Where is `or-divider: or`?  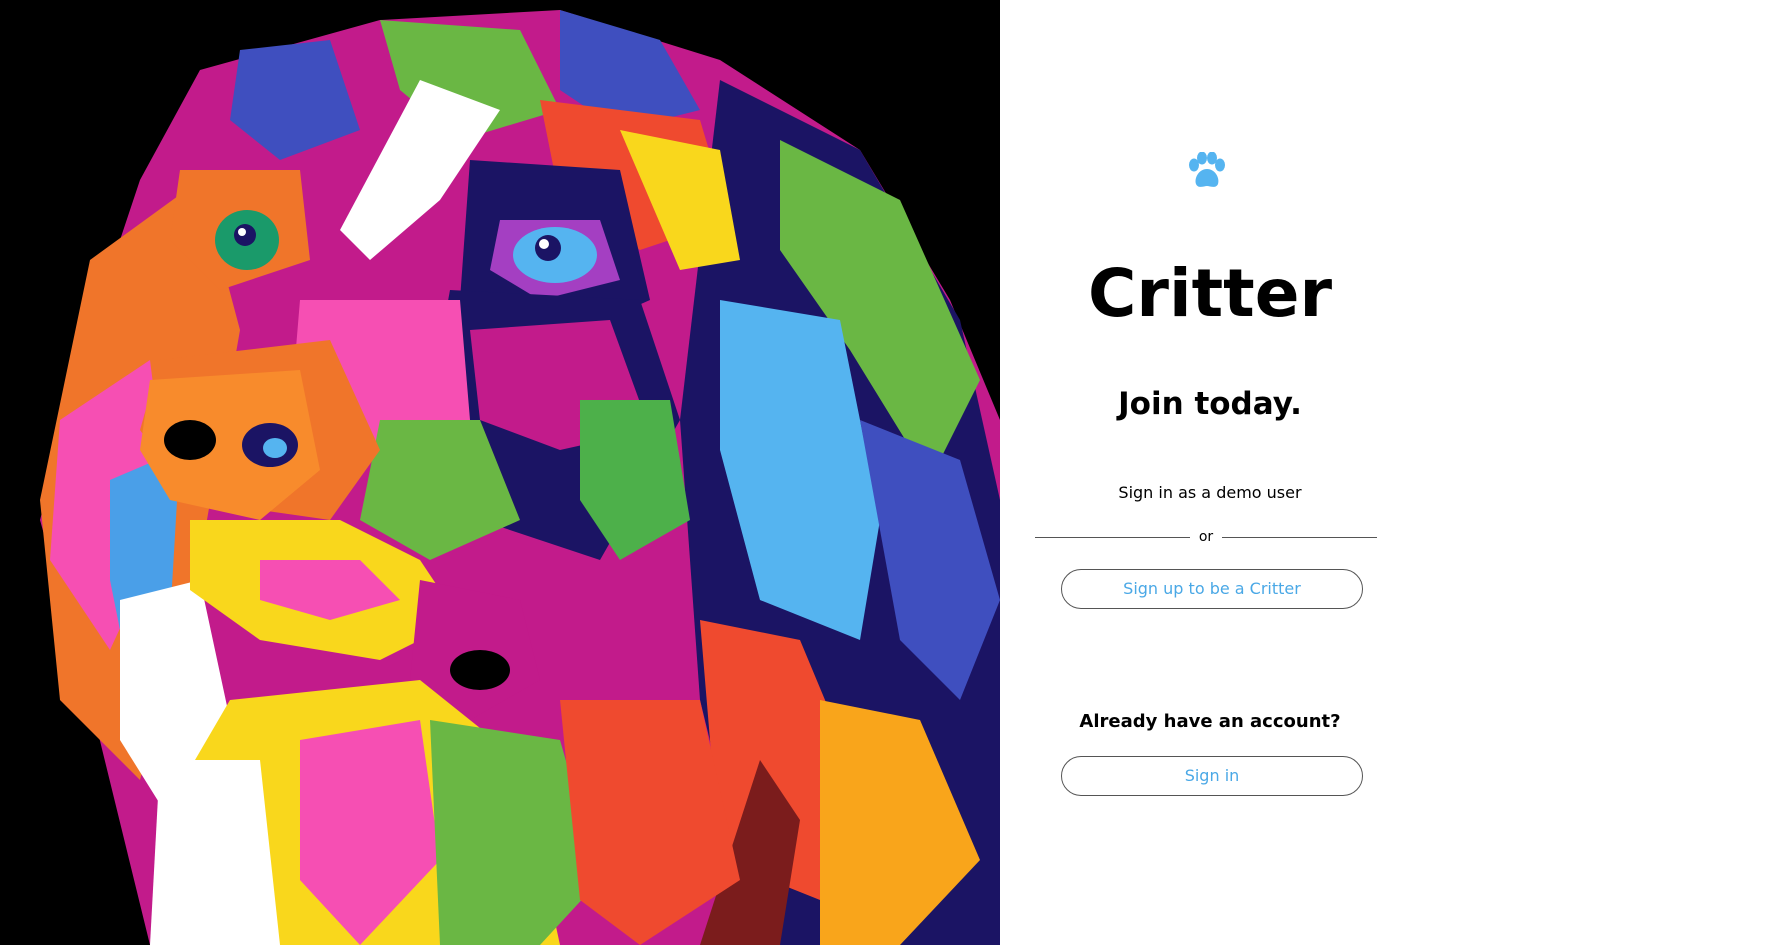 or-divider: or is located at coordinates (1206, 537).